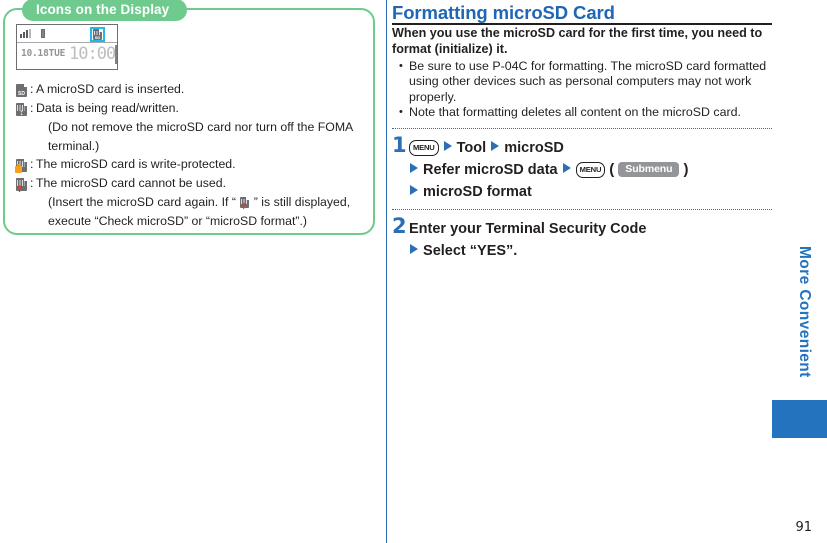 The image size is (827, 543). I want to click on signal-bars-icon, so click(25, 33).